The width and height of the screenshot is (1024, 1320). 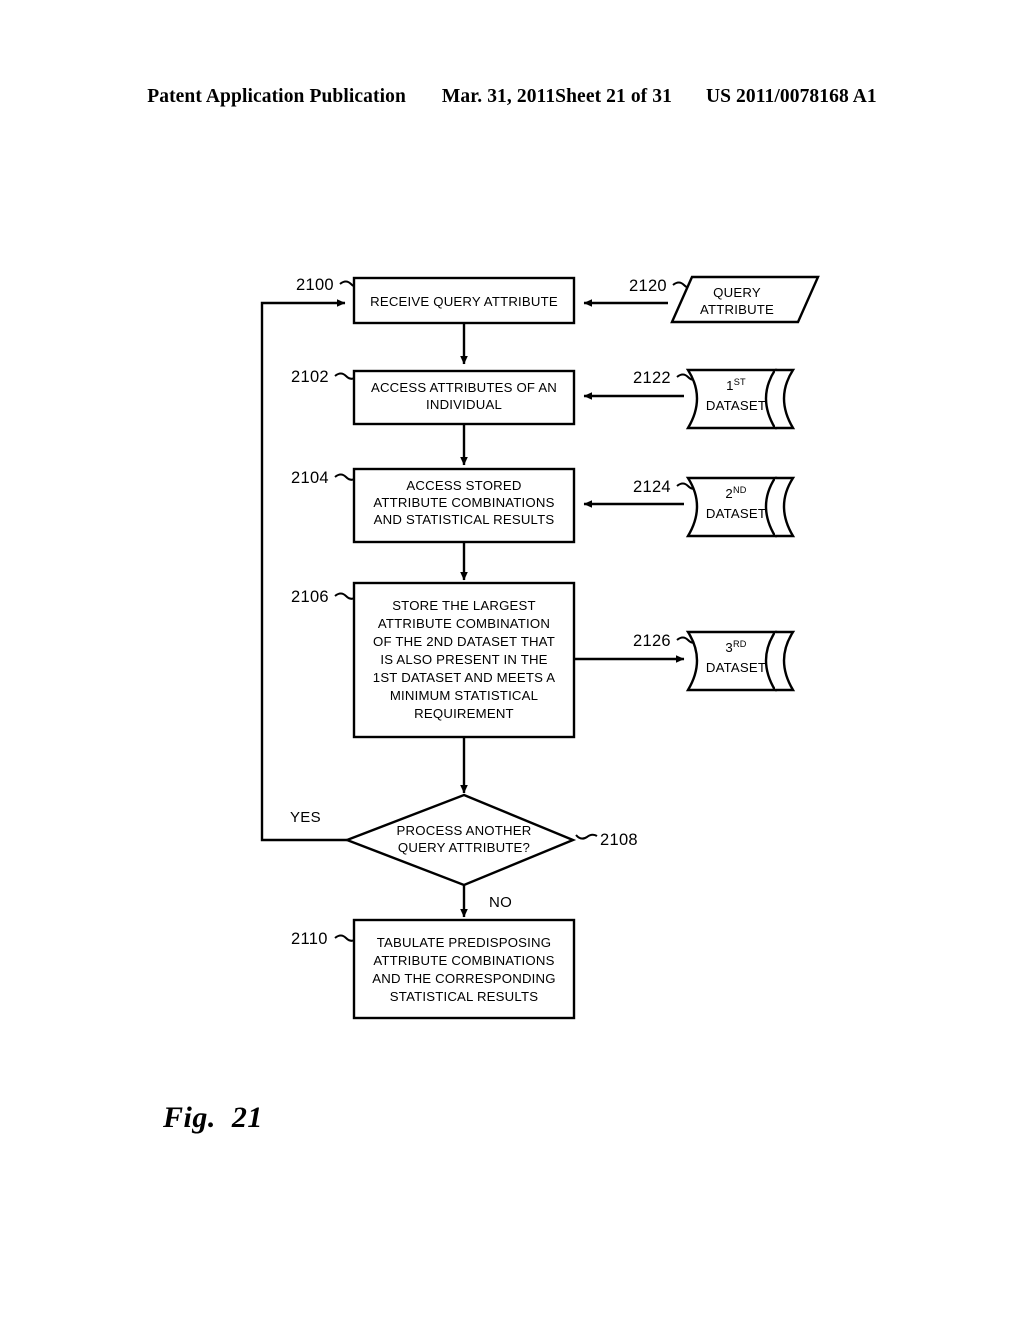 What do you see at coordinates (309, 939) in the screenshot?
I see `ref-2110: 2110` at bounding box center [309, 939].